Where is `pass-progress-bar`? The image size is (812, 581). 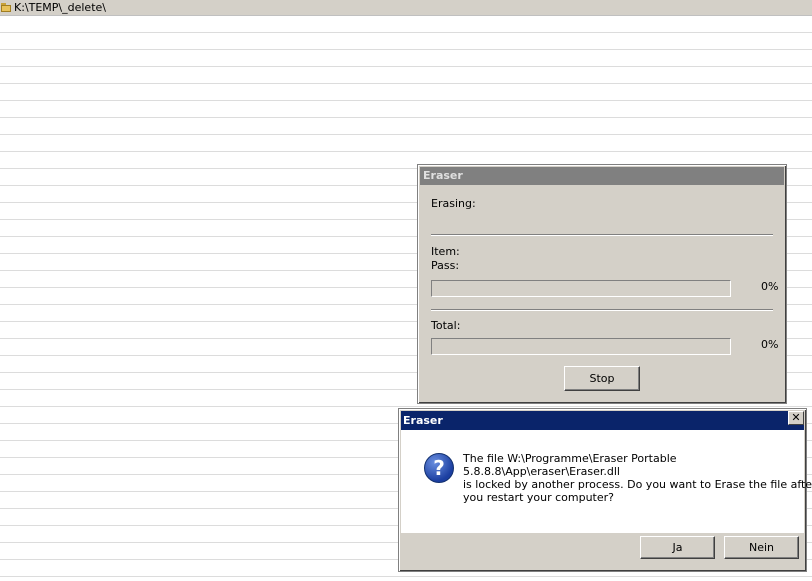
pass-progress-bar is located at coordinates (581, 288).